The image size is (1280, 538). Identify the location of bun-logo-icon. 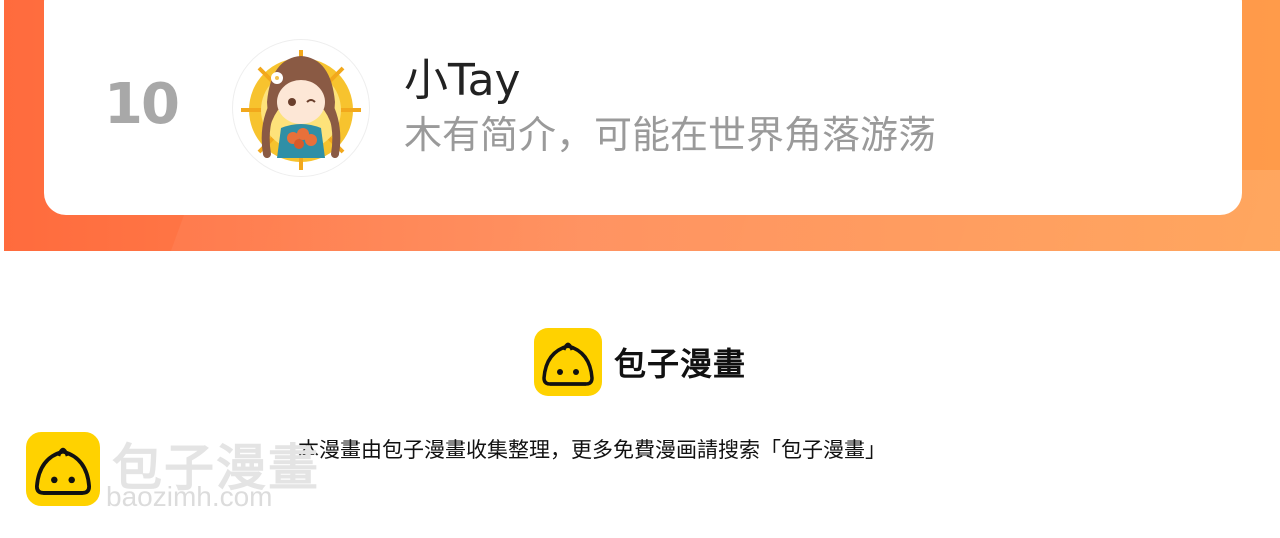
(568, 362).